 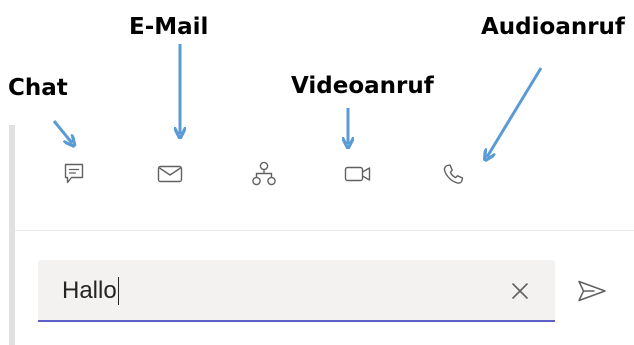 I want to click on send-button, so click(x=592, y=291).